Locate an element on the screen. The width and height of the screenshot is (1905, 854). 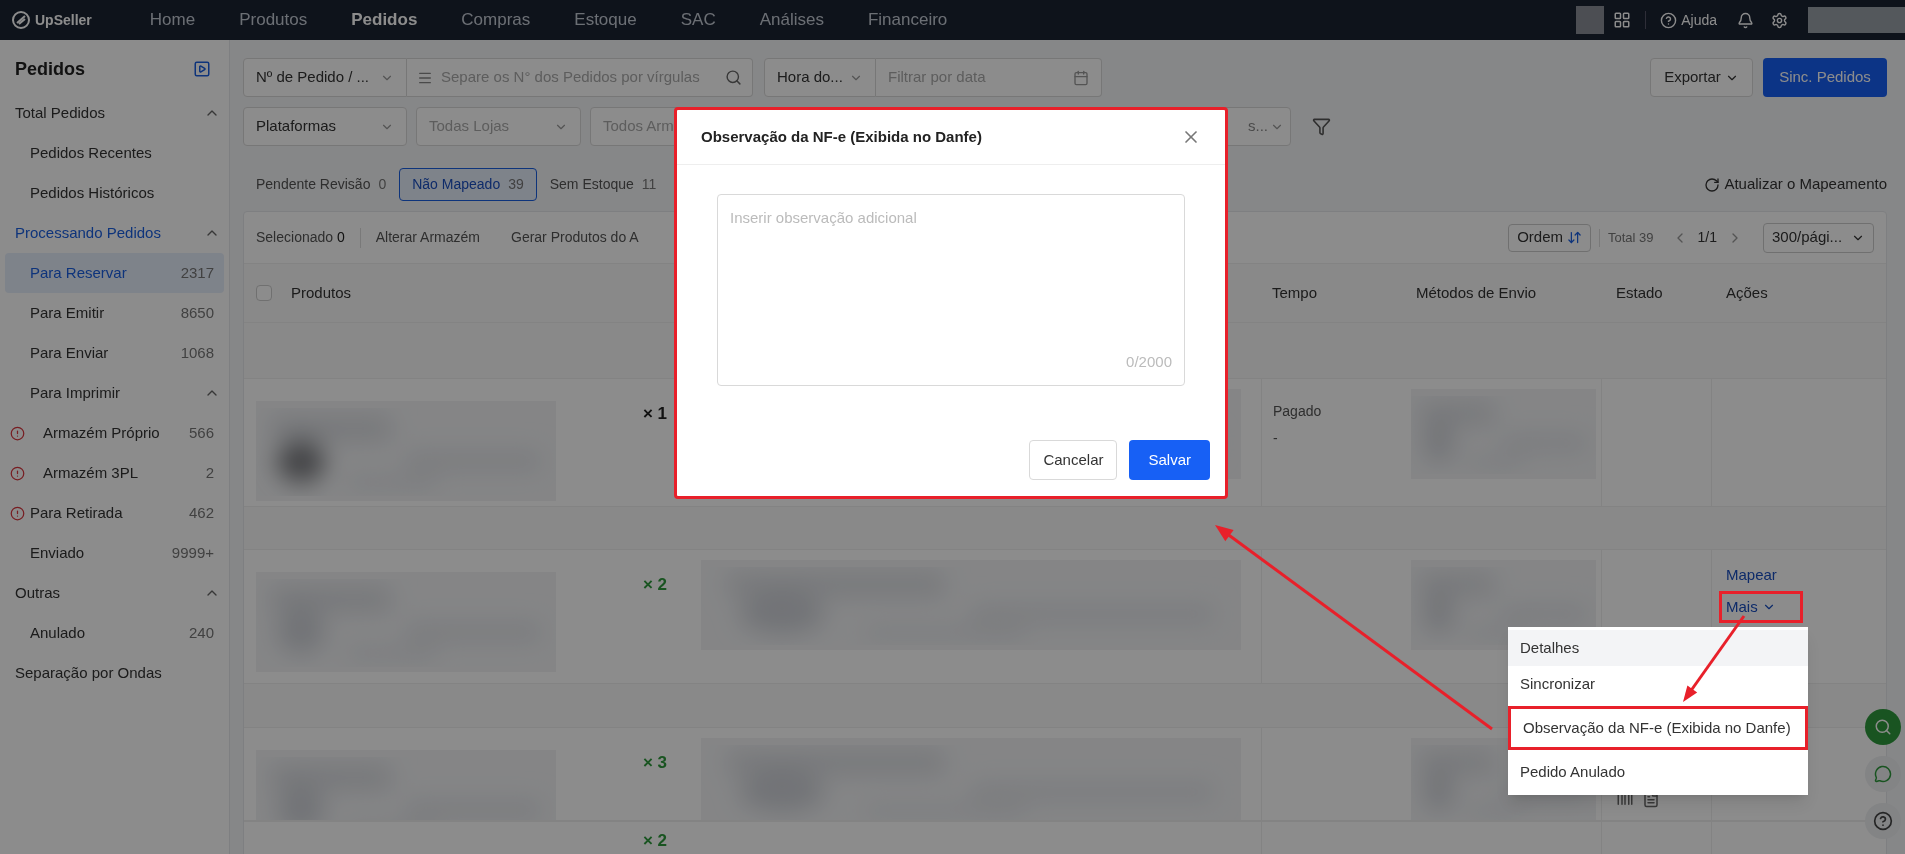
cancel-button: Cancelar is located at coordinates (1073, 460).